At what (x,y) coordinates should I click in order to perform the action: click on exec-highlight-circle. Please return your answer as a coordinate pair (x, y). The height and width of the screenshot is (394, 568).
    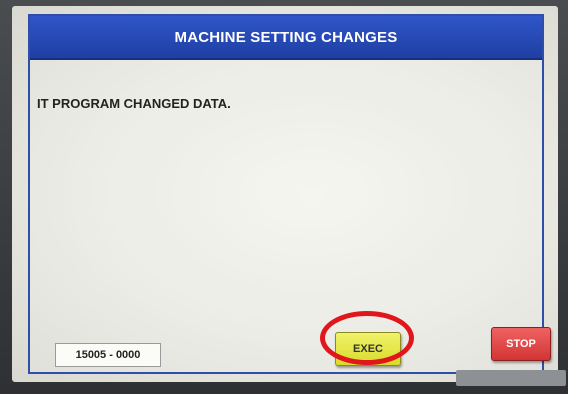
    Looking at the image, I should click on (367, 338).